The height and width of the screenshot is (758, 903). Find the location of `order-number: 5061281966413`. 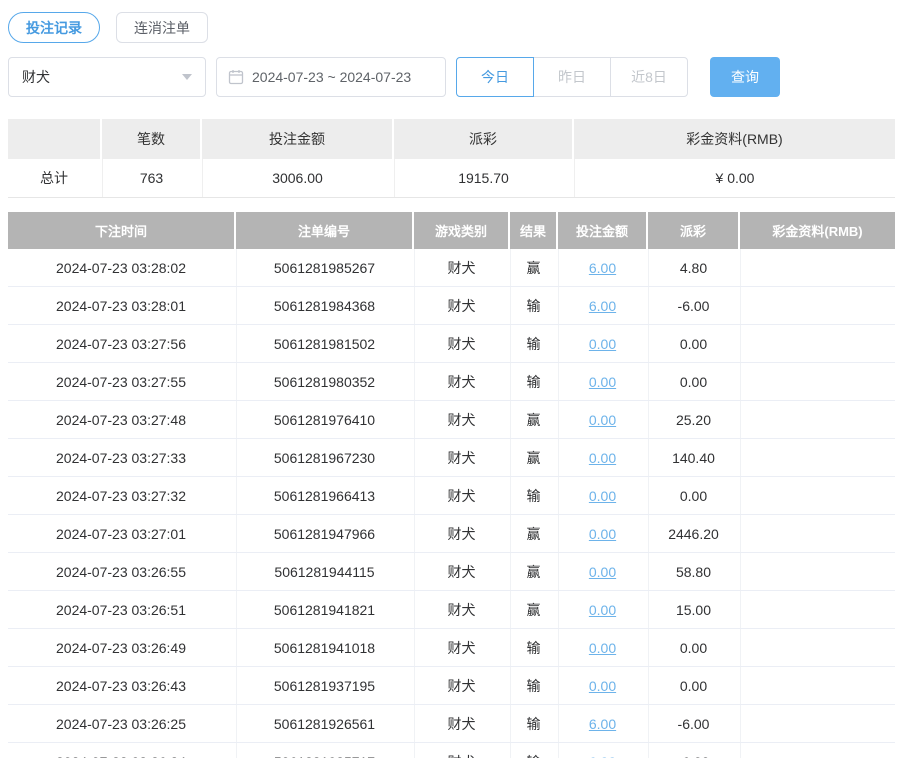

order-number: 5061281966413 is located at coordinates (324, 495).